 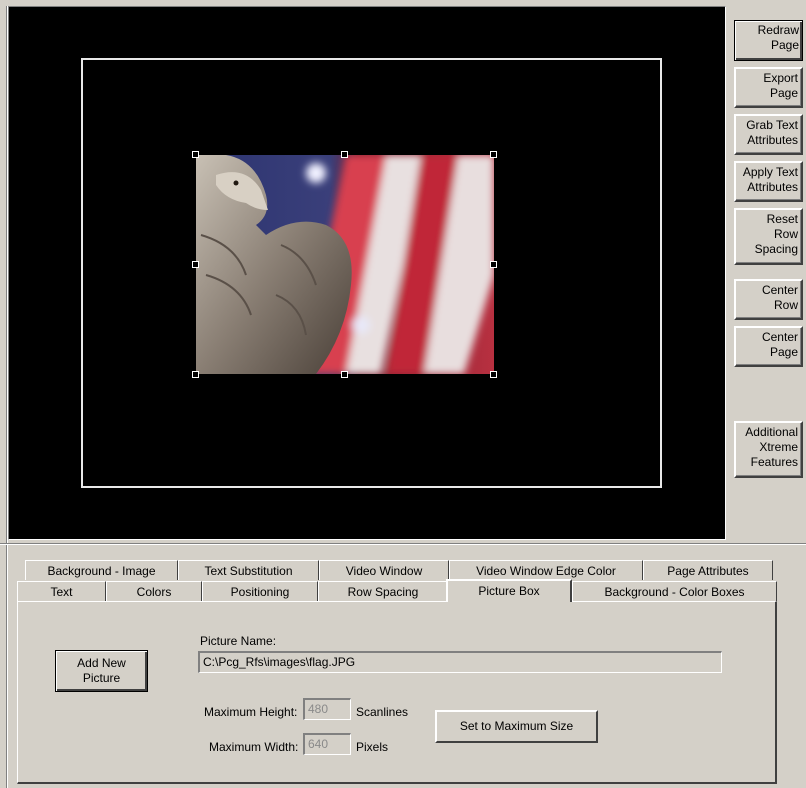 What do you see at coordinates (493, 374) in the screenshot?
I see `resize-handle-se` at bounding box center [493, 374].